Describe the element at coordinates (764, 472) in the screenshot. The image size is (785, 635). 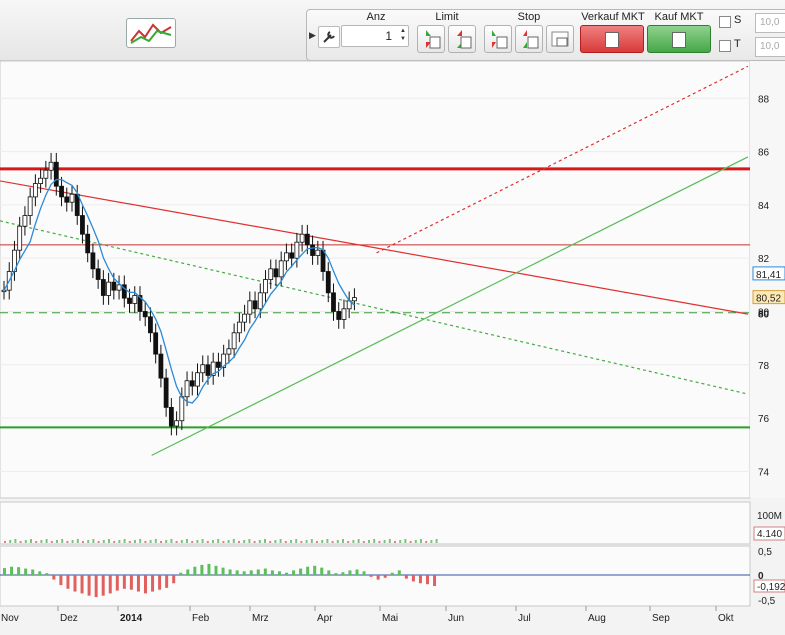
I see `y-tick-label: 74` at that location.